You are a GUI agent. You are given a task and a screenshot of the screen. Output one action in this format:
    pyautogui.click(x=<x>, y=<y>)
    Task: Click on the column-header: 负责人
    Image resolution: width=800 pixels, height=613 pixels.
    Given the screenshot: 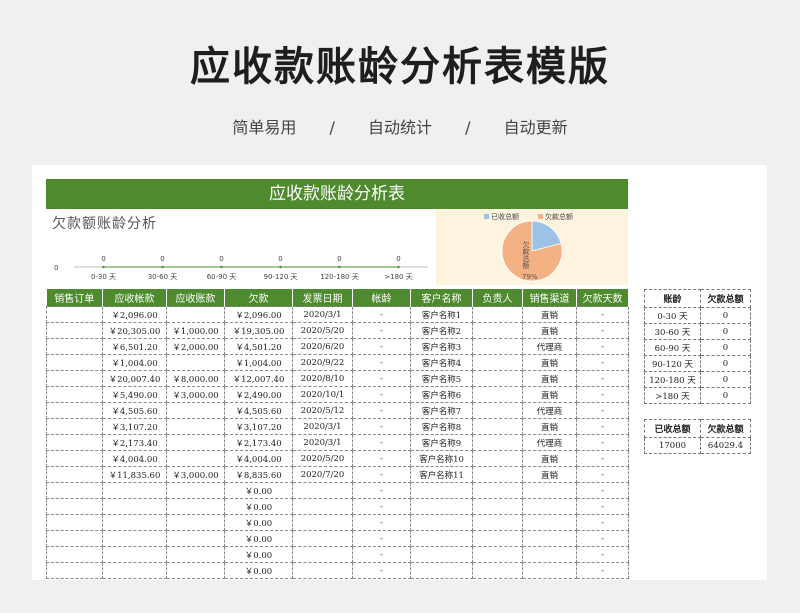 What is the action you would take?
    pyautogui.click(x=497, y=298)
    